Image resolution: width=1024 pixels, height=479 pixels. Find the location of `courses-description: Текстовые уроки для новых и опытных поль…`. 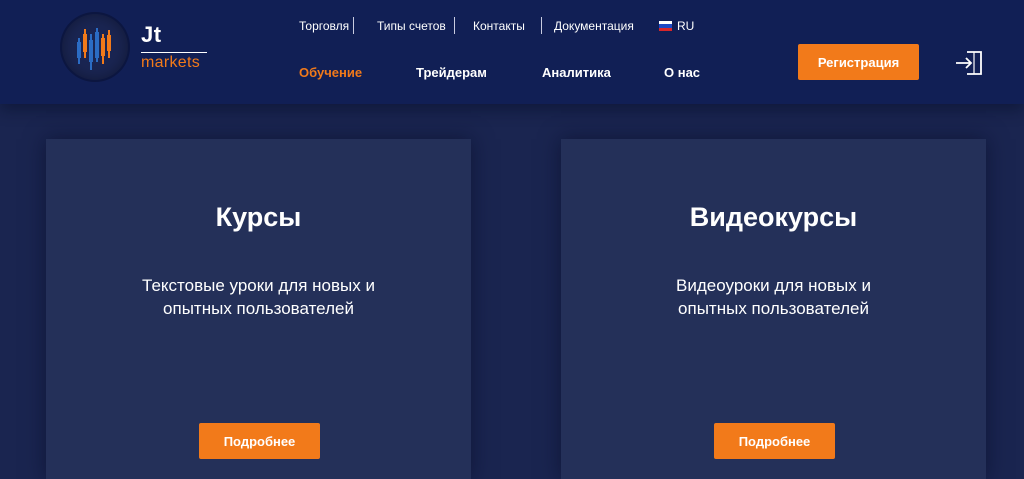

courses-description: Текстовые уроки для новых и опытных поль… is located at coordinates (258, 297).